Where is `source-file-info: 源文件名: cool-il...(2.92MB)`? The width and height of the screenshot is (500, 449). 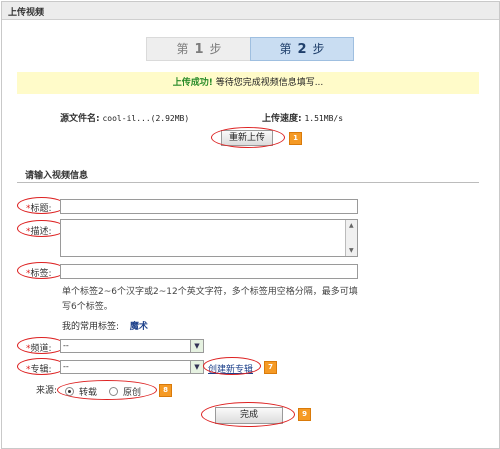 source-file-info: 源文件名: cool-il...(2.92MB) is located at coordinates (124, 117).